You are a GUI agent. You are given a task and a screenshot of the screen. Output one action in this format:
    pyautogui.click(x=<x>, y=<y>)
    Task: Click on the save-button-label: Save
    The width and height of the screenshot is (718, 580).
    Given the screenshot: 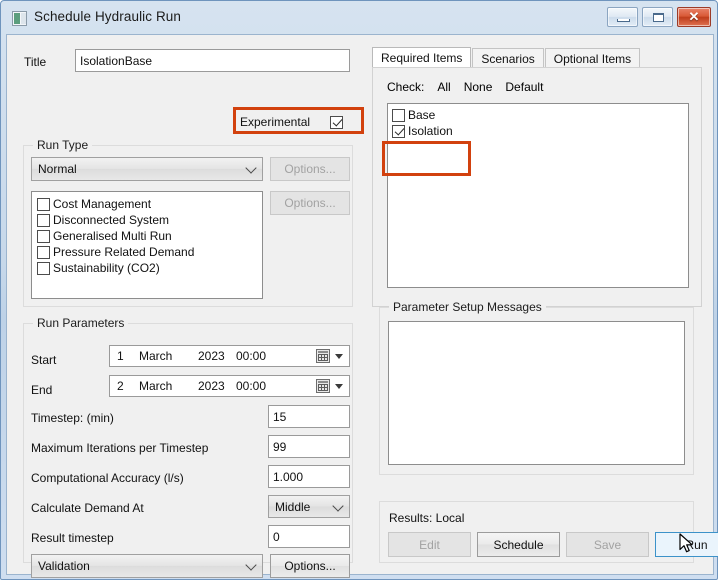 What is the action you would take?
    pyautogui.click(x=607, y=544)
    